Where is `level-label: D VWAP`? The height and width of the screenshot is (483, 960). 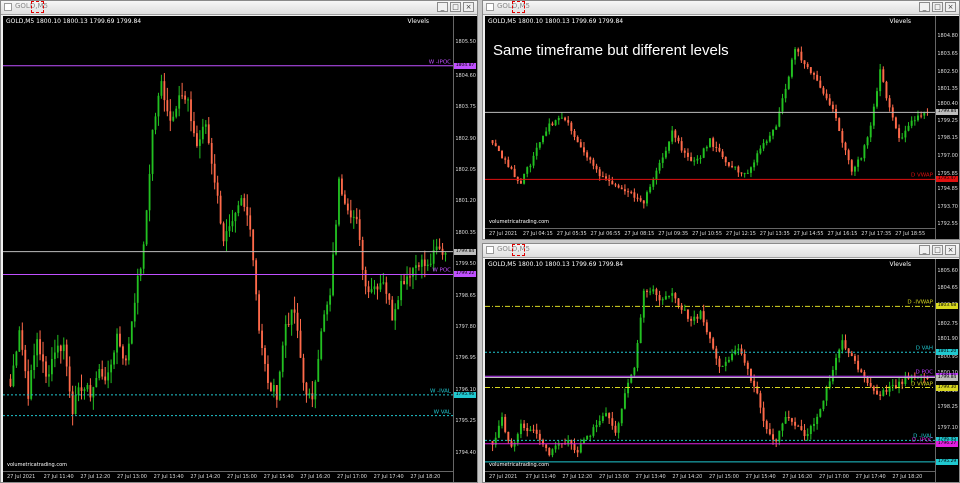 level-label: D VWAP is located at coordinates (922, 175).